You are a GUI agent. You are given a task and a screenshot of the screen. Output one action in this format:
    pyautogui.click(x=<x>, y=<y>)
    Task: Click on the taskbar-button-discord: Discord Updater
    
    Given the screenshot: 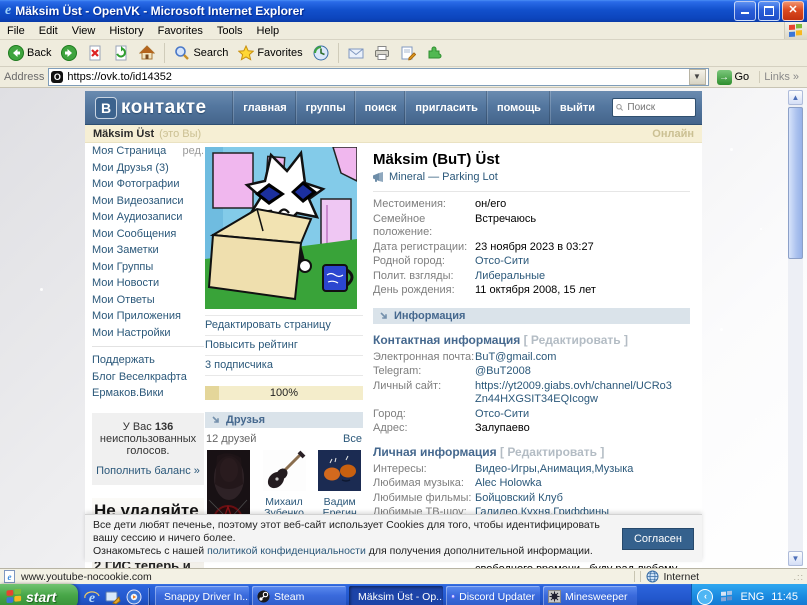 What is the action you would take?
    pyautogui.click(x=493, y=595)
    